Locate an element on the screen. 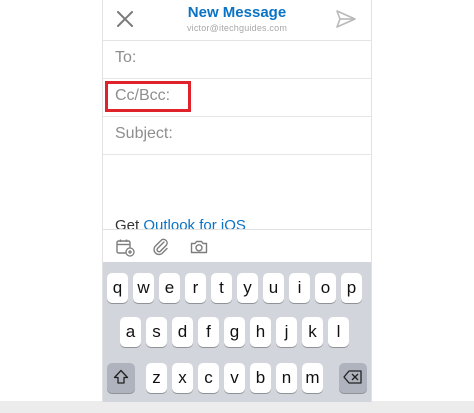 The width and height of the screenshot is (474, 413). key-g: g is located at coordinates (234, 332).